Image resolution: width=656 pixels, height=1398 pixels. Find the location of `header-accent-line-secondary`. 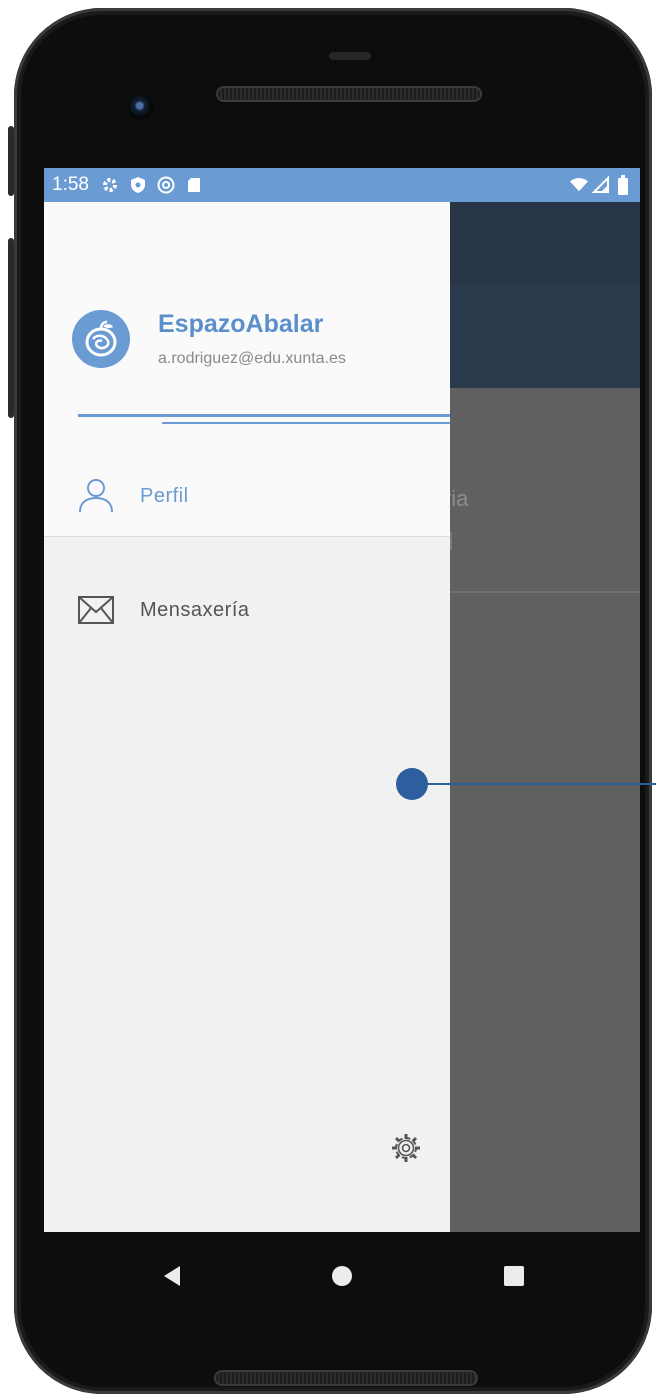

header-accent-line-secondary is located at coordinates (306, 423).